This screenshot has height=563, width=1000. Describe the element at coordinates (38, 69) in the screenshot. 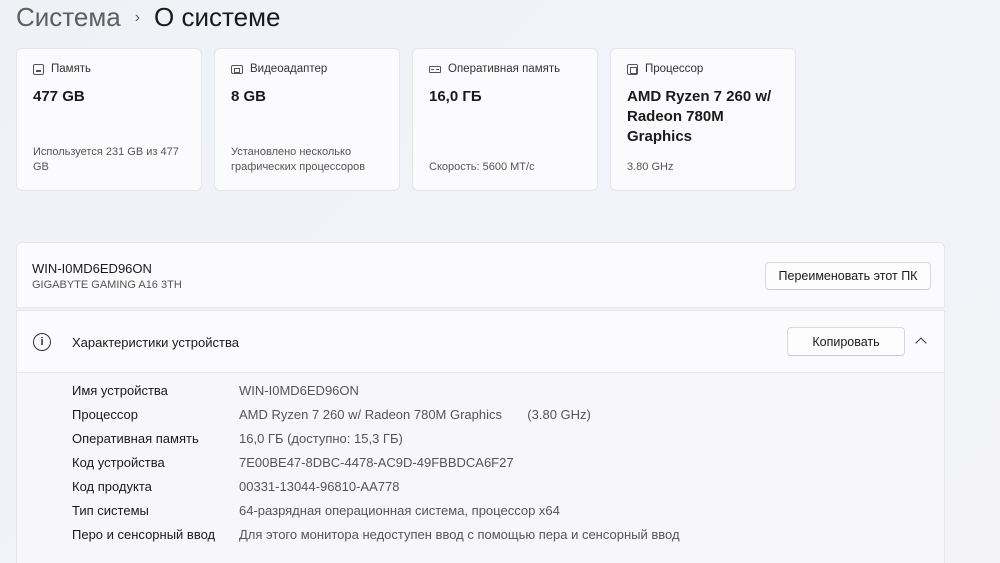

I see `drive-icon` at that location.